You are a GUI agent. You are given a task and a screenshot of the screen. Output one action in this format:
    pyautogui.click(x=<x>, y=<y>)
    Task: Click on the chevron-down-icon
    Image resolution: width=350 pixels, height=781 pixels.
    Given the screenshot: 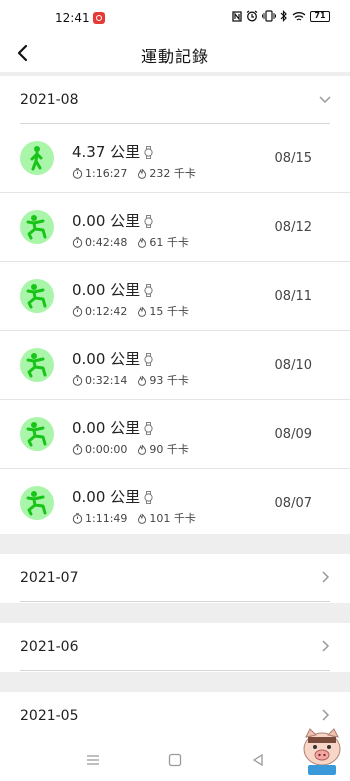 What is the action you would take?
    pyautogui.click(x=325, y=100)
    